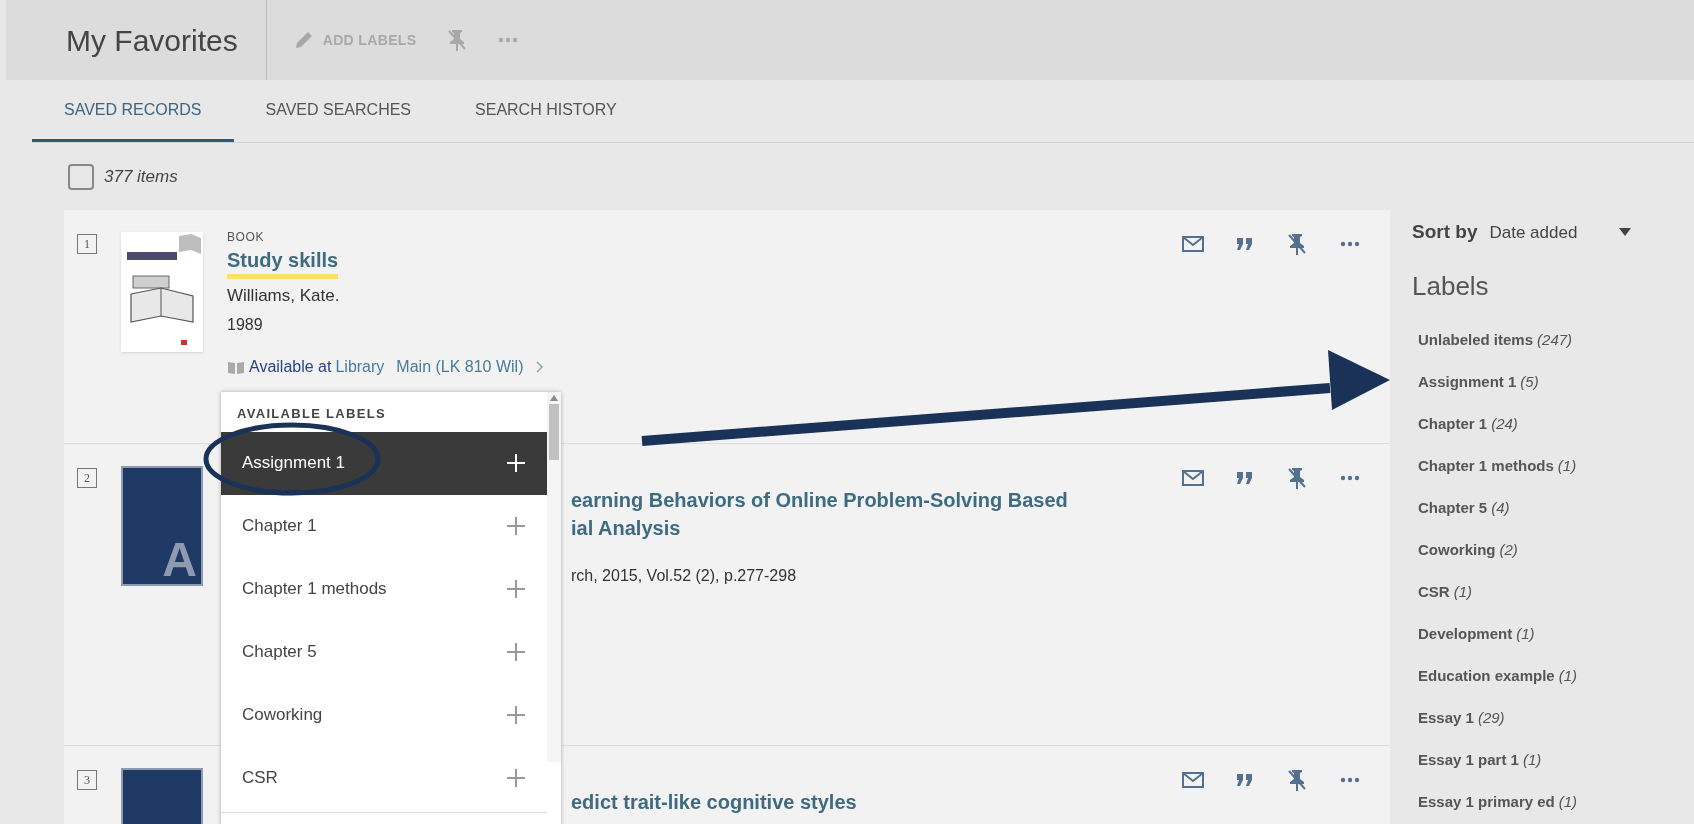  I want to click on scrollbar, so click(554, 577).